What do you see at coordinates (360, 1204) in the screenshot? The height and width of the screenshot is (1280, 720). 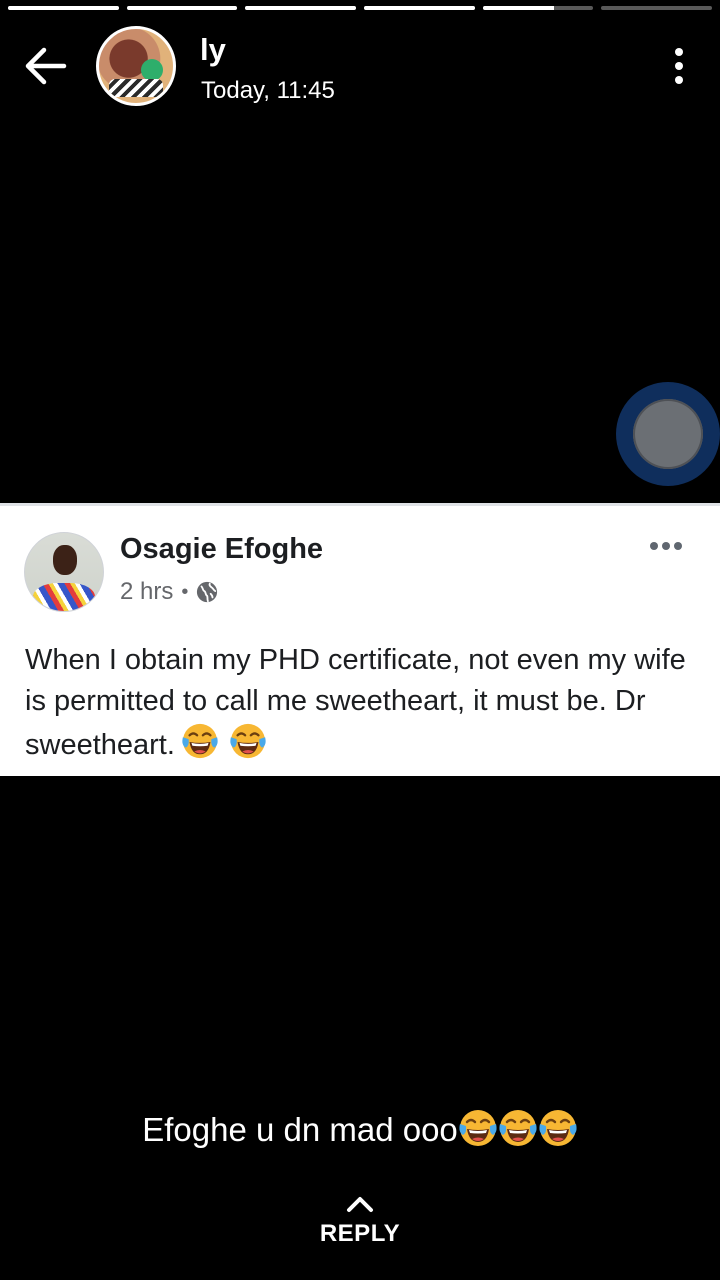 I see `chevron-up-icon` at bounding box center [360, 1204].